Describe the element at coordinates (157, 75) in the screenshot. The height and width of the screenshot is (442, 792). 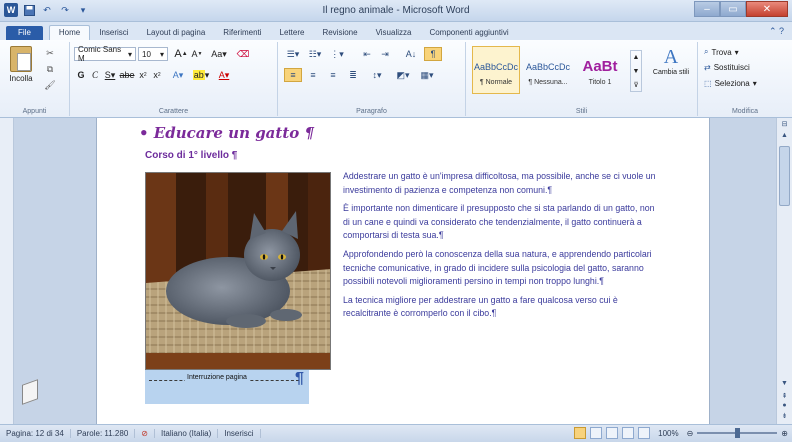
I see `superscript-icon: x2` at that location.